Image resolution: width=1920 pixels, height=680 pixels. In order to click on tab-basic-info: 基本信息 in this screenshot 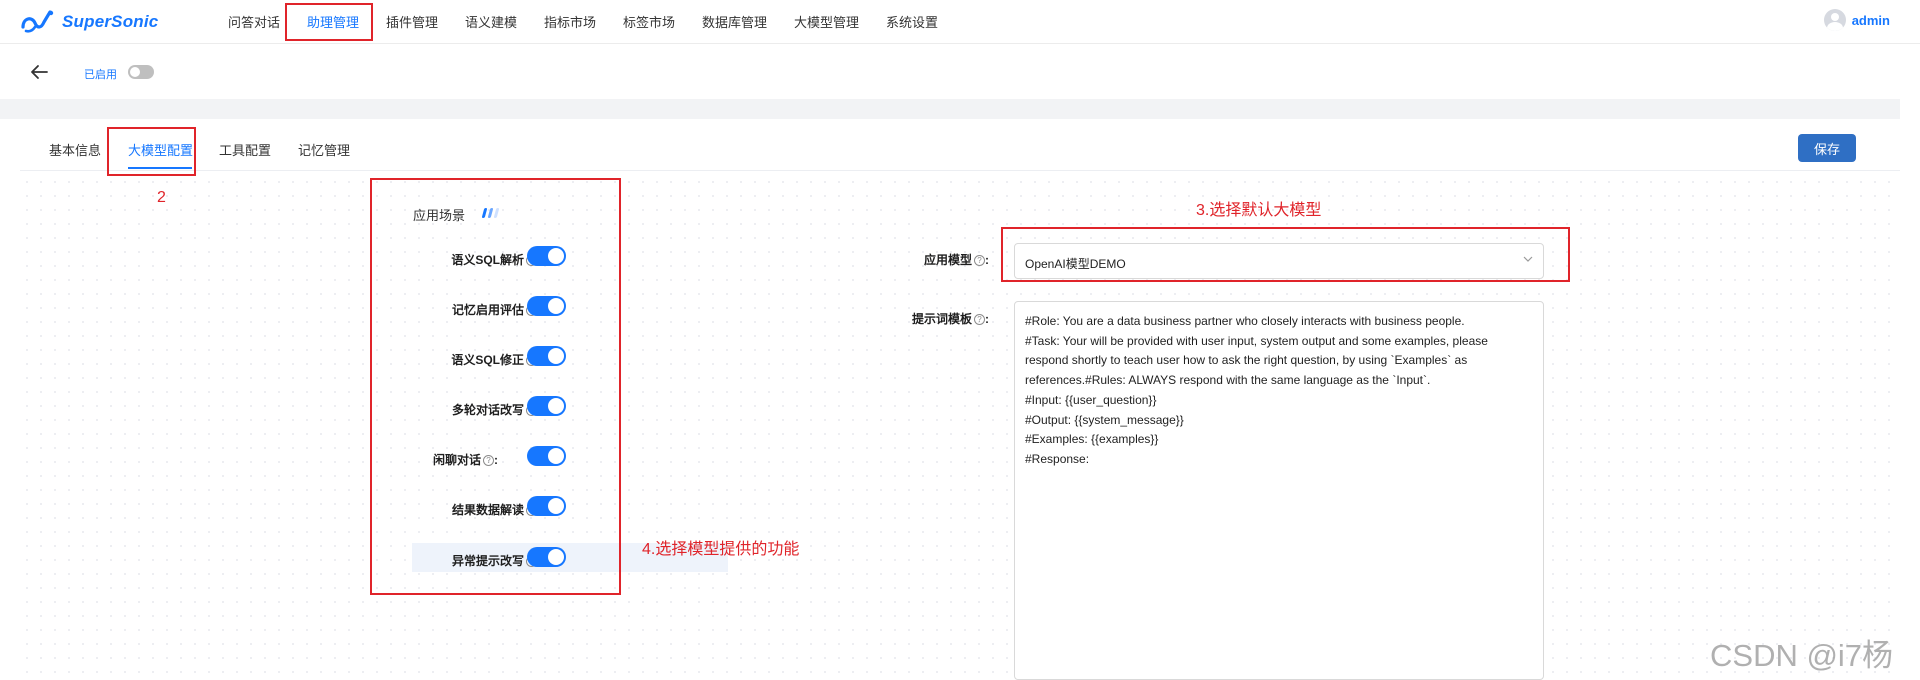, I will do `click(75, 149)`.